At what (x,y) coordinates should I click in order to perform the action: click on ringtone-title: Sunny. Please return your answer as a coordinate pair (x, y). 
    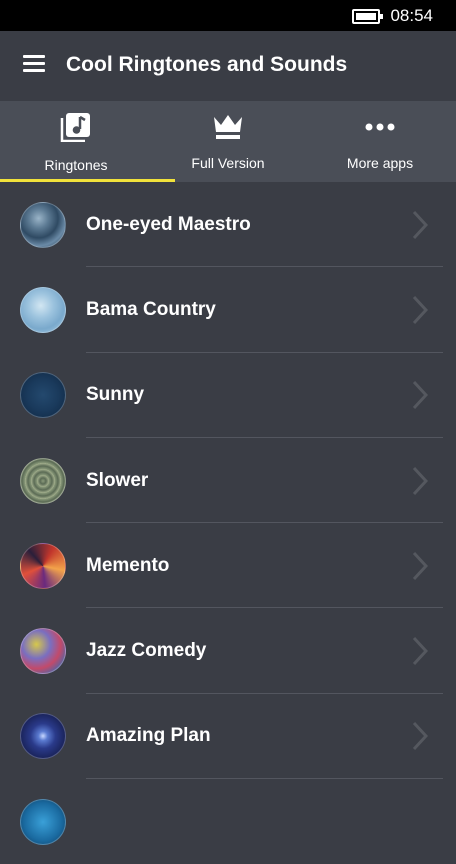
    Looking at the image, I should click on (115, 395).